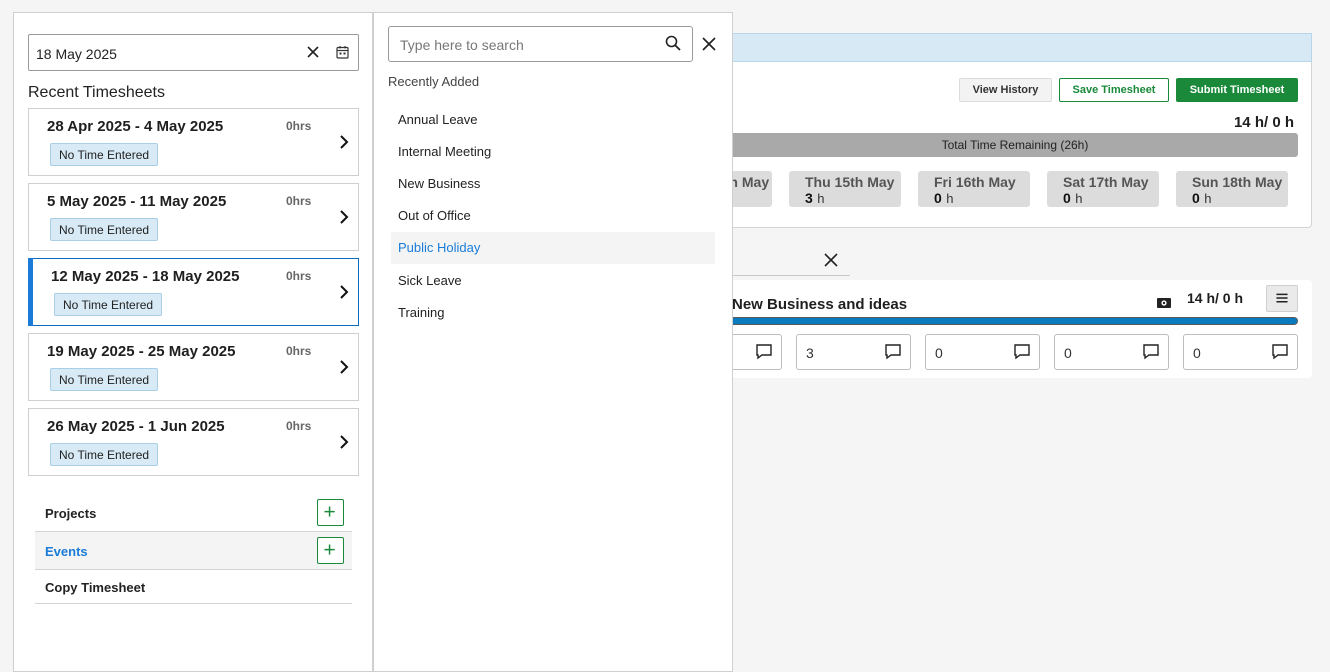 The height and width of the screenshot is (672, 1330). I want to click on save-timesheet-button: Save Timesheet, so click(1114, 90).